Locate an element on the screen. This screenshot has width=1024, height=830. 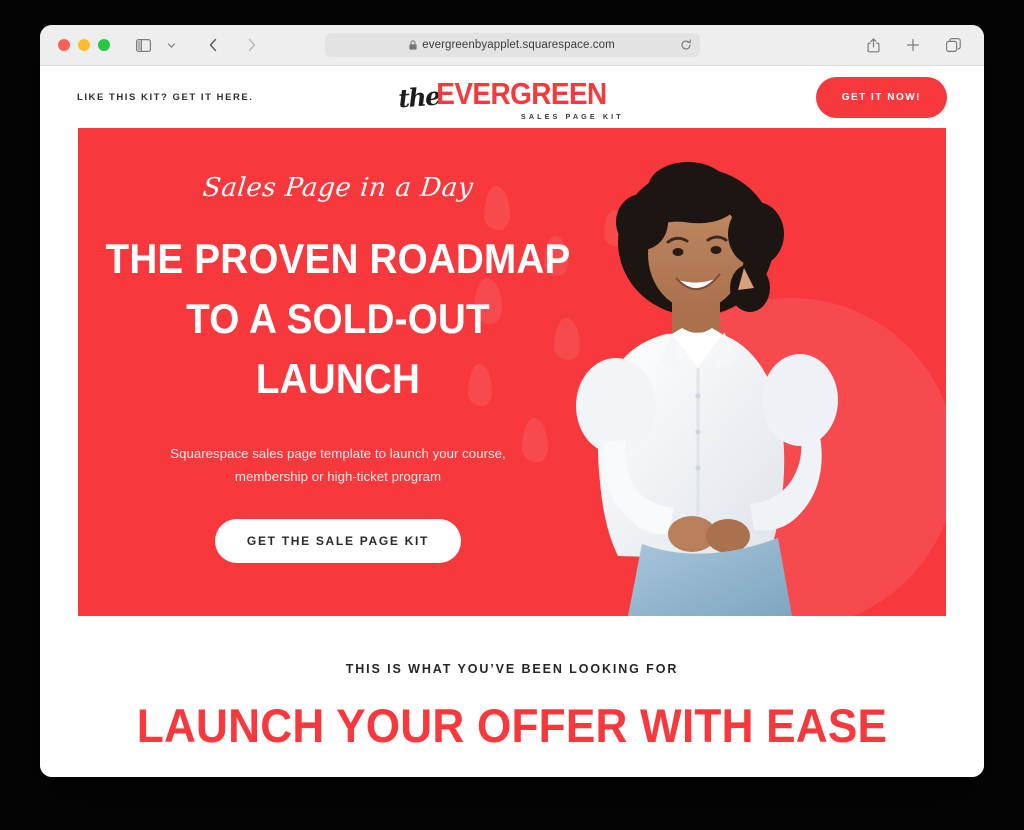
address-bar: evergreenbyapplet.squarespace.com is located at coordinates (512, 45).